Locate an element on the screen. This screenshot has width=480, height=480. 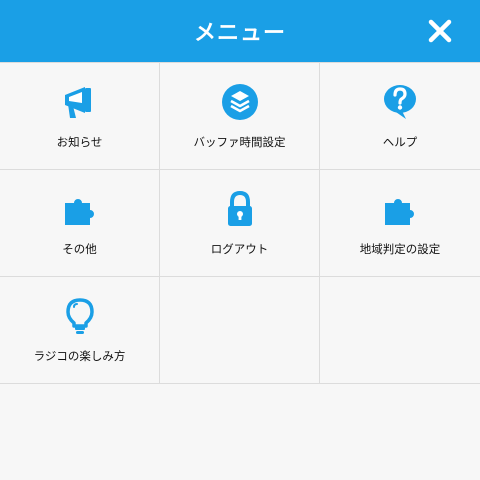
menu-item-label: ログアウト is located at coordinates (239, 249).